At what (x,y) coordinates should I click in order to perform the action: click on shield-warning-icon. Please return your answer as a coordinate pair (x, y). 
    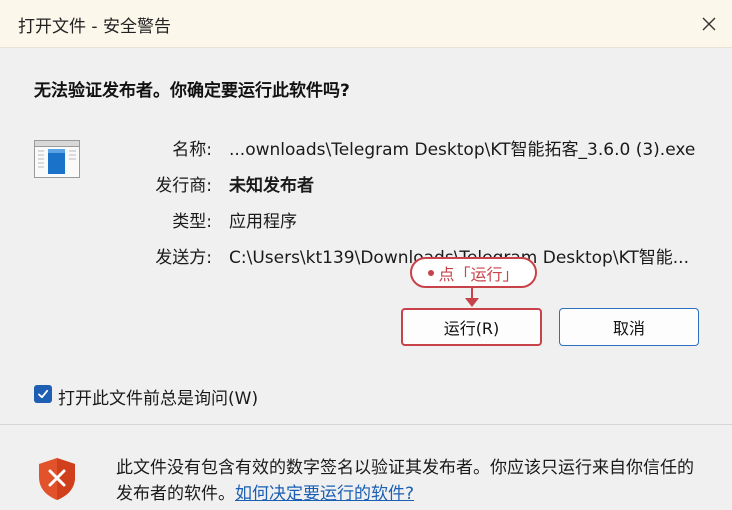
    Looking at the image, I should click on (57, 479).